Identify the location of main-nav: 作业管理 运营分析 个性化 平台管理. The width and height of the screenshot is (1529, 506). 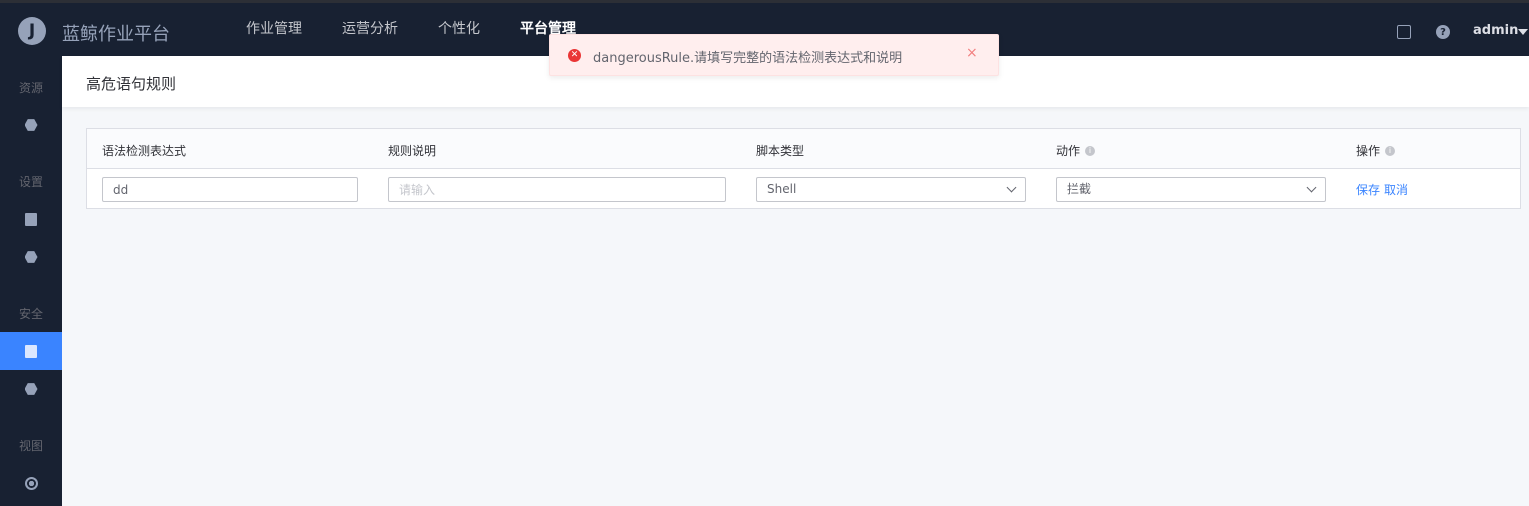
(411, 29).